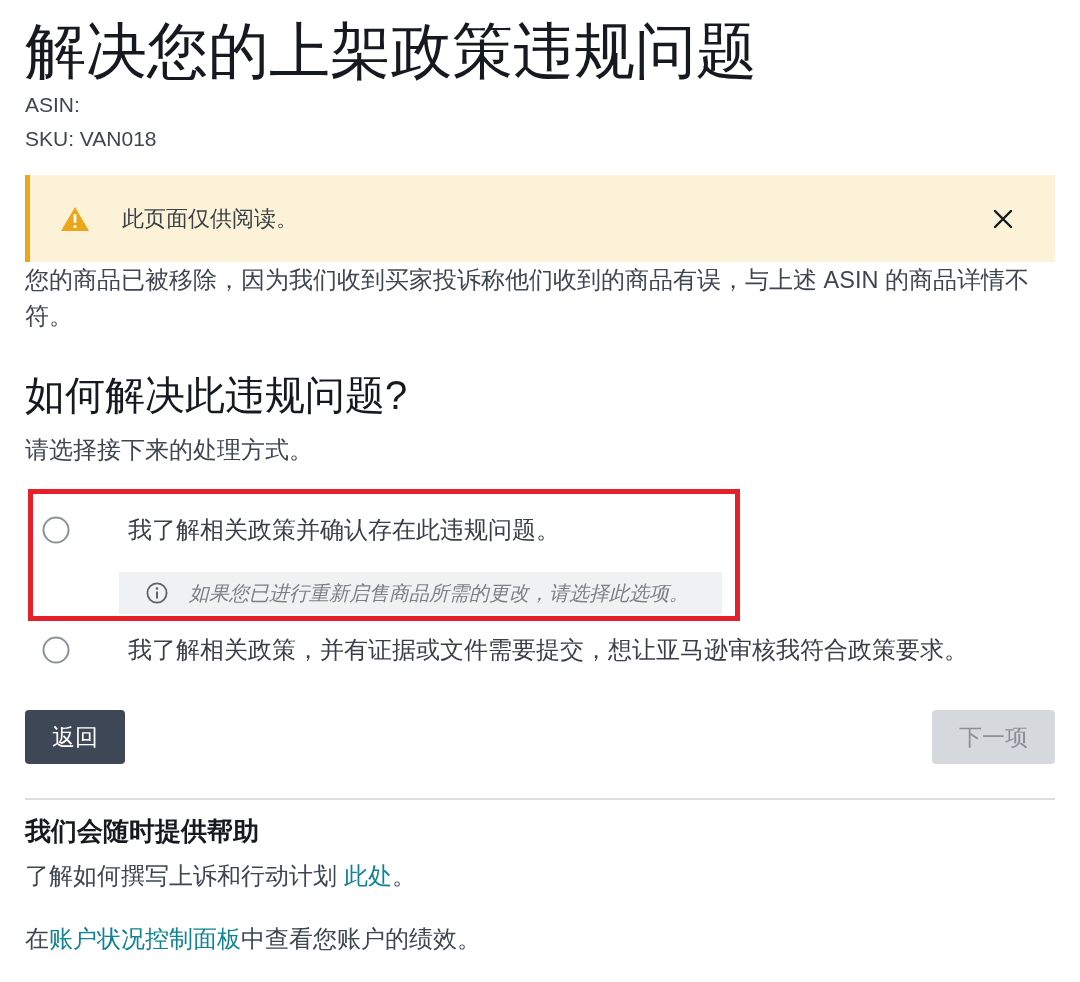 This screenshot has height=982, width=1080. What do you see at coordinates (145, 939) in the screenshot?
I see `help-link: 账户状况控制面板` at bounding box center [145, 939].